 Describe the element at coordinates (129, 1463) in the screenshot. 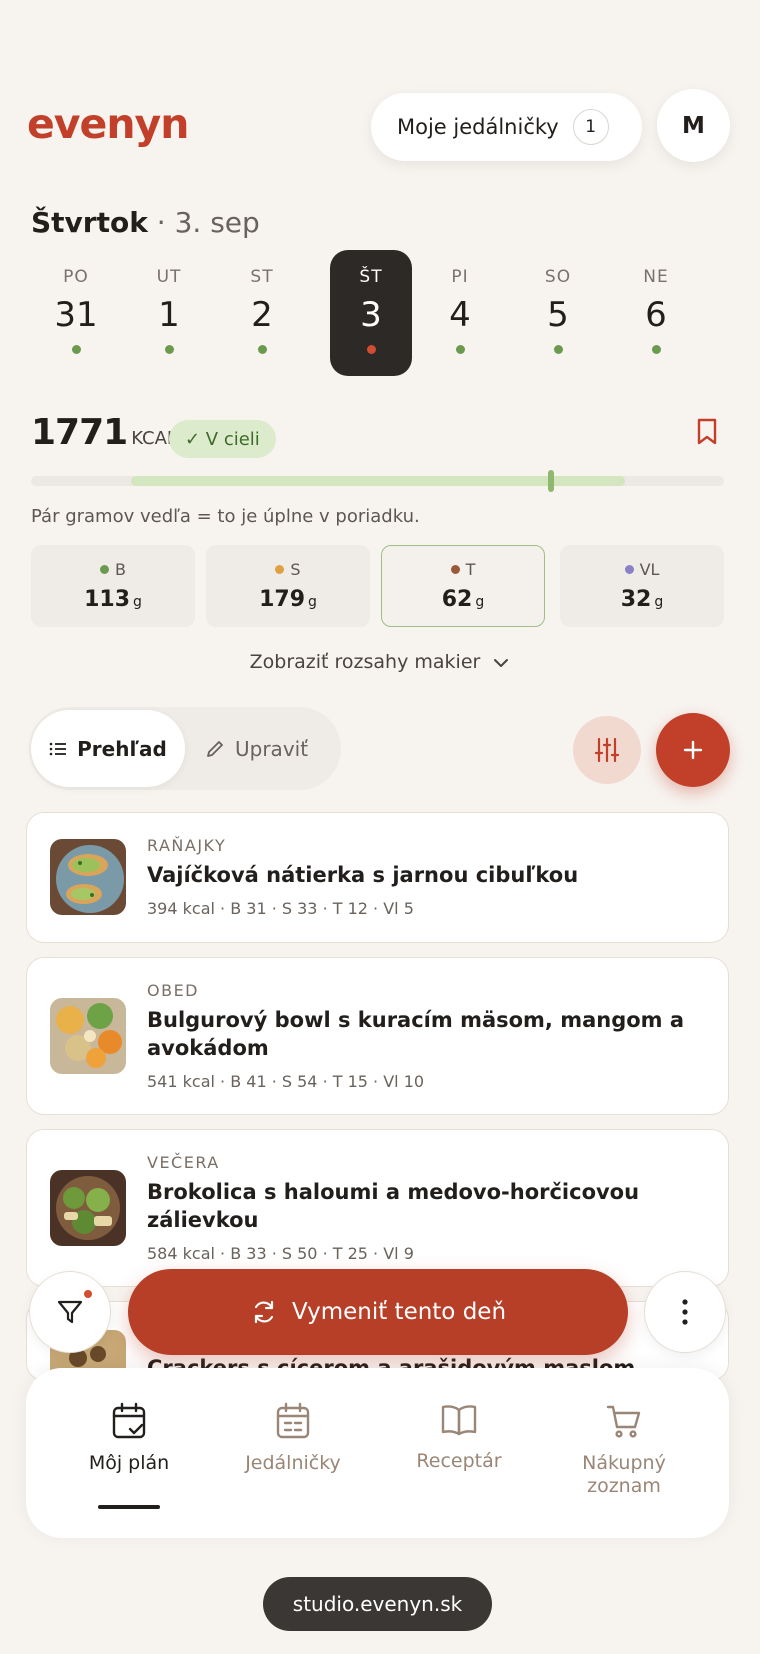

I see `nav-label: Môj plán` at that location.